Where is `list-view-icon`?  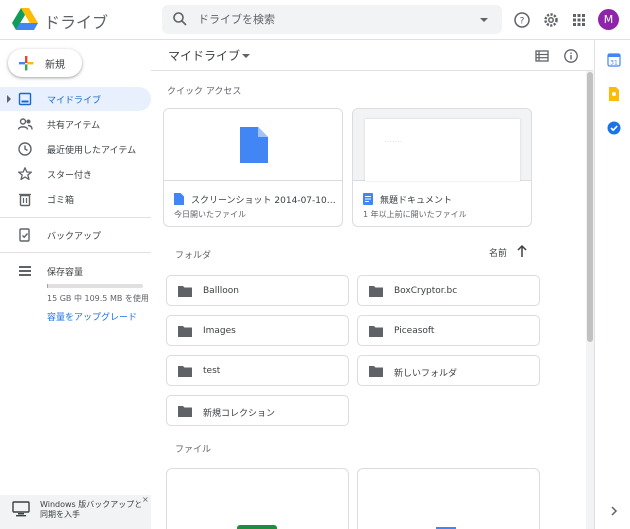
list-view-icon is located at coordinates (542, 56).